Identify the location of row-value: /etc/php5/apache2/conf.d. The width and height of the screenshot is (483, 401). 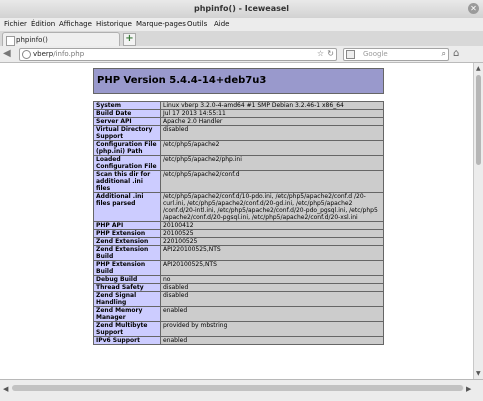
(272, 181).